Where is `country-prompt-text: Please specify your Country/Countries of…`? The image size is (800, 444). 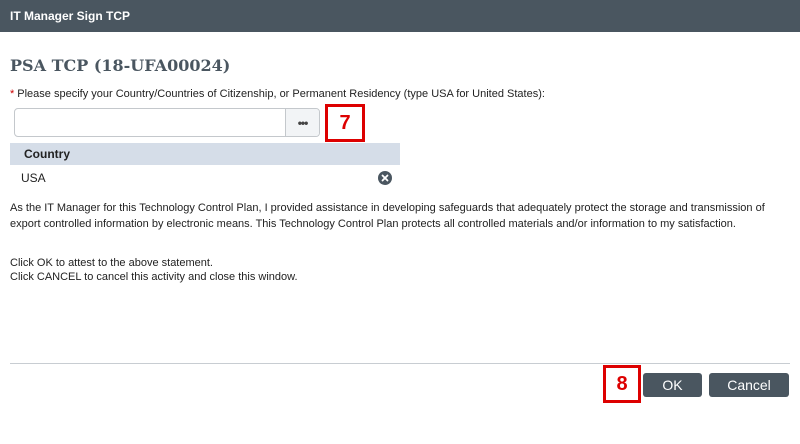 country-prompt-text: Please specify your Country/Countries of… is located at coordinates (281, 94).